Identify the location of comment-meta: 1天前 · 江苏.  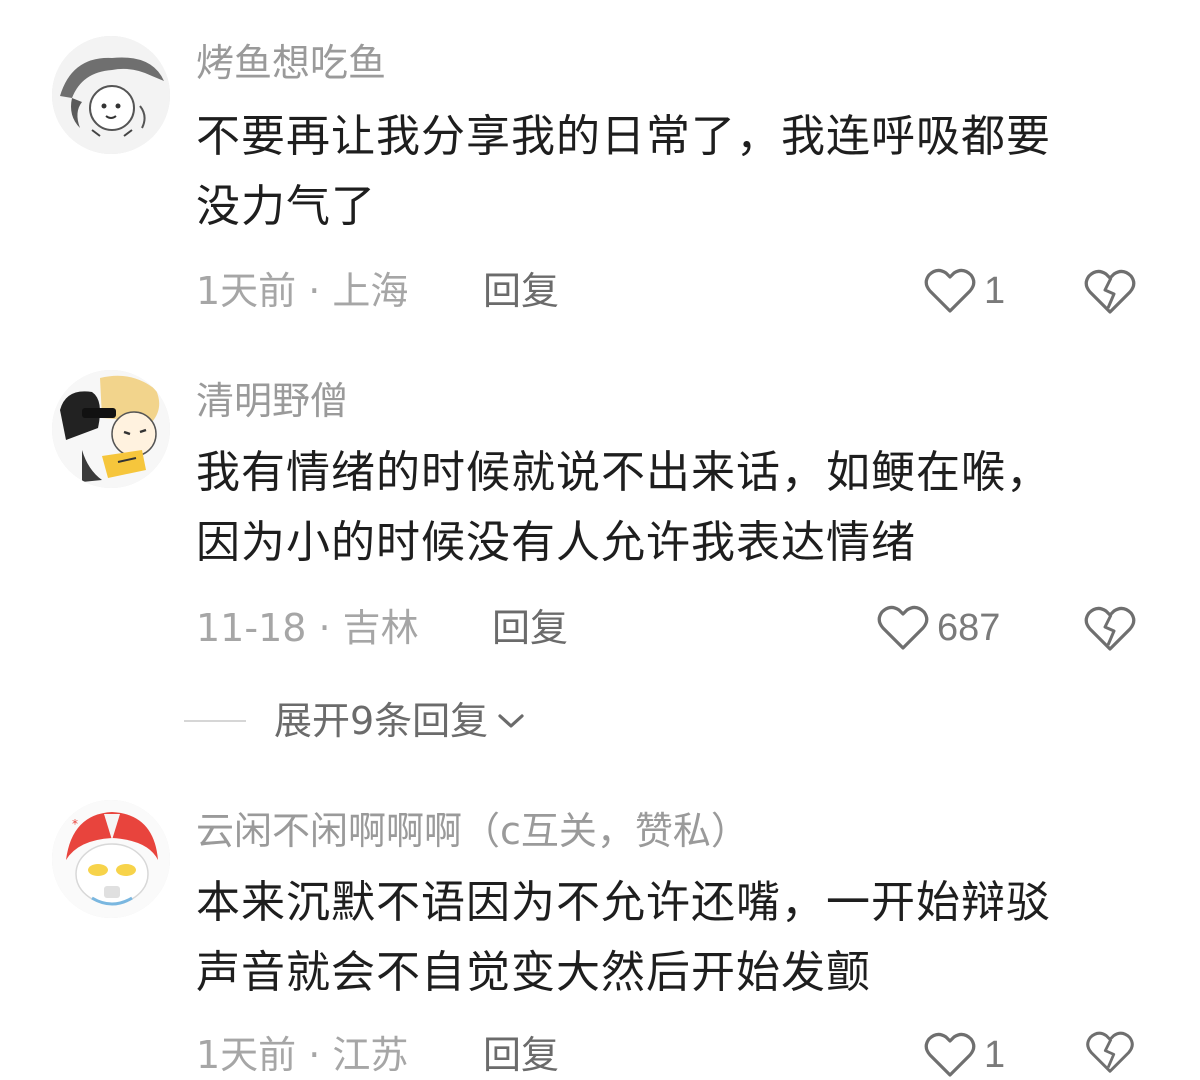
(302, 1055).